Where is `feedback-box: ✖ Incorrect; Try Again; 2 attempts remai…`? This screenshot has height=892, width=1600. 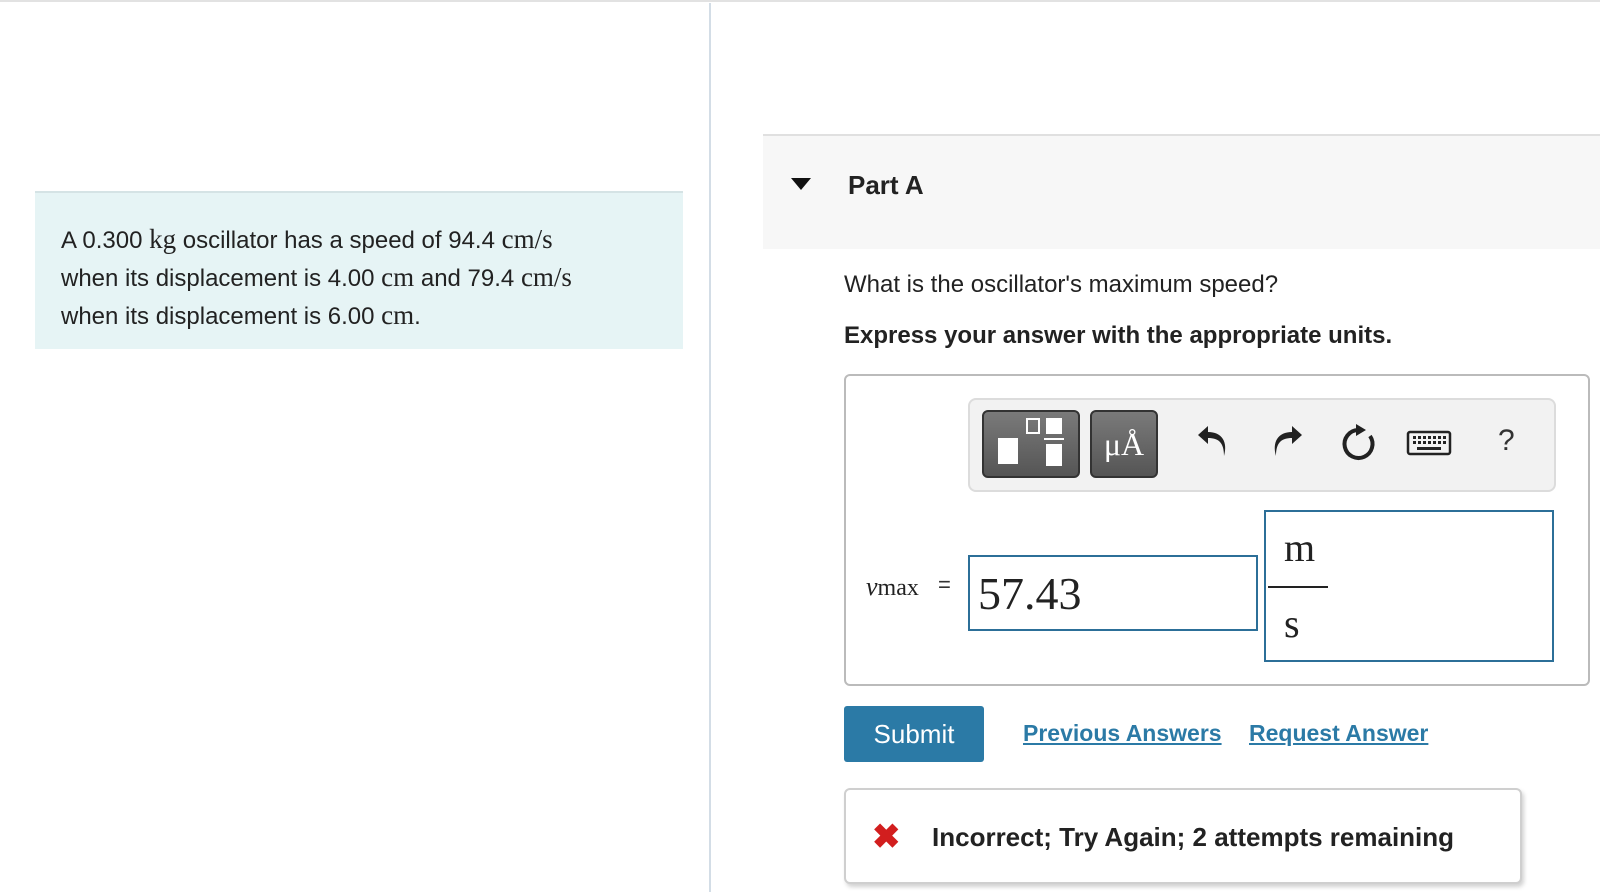 feedback-box: ✖ Incorrect; Try Again; 2 attempts remai… is located at coordinates (1183, 836).